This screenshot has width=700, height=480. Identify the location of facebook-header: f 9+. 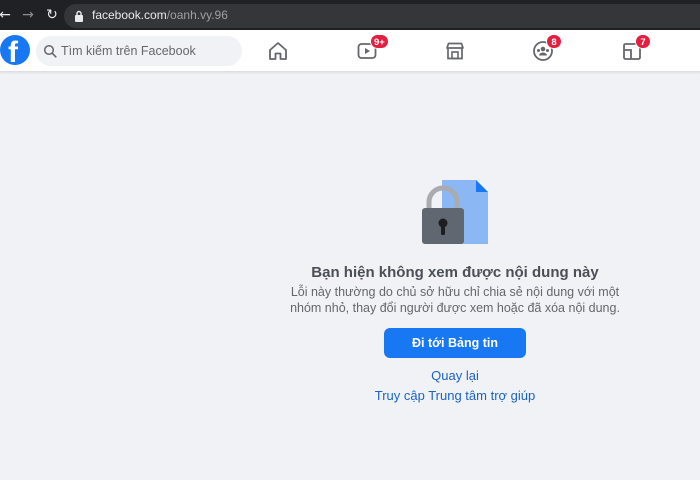
(350, 51).